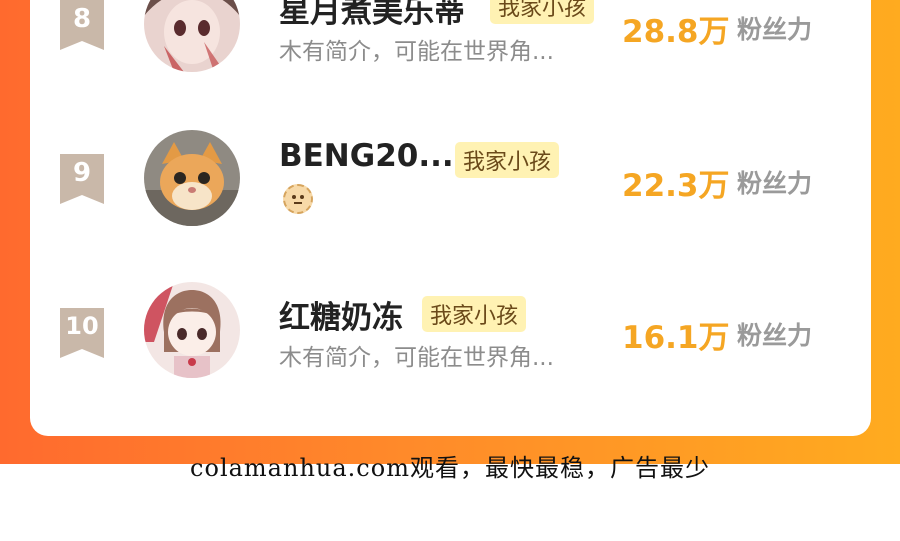  I want to click on chibi-girl-avatar-icon, so click(192, 330).